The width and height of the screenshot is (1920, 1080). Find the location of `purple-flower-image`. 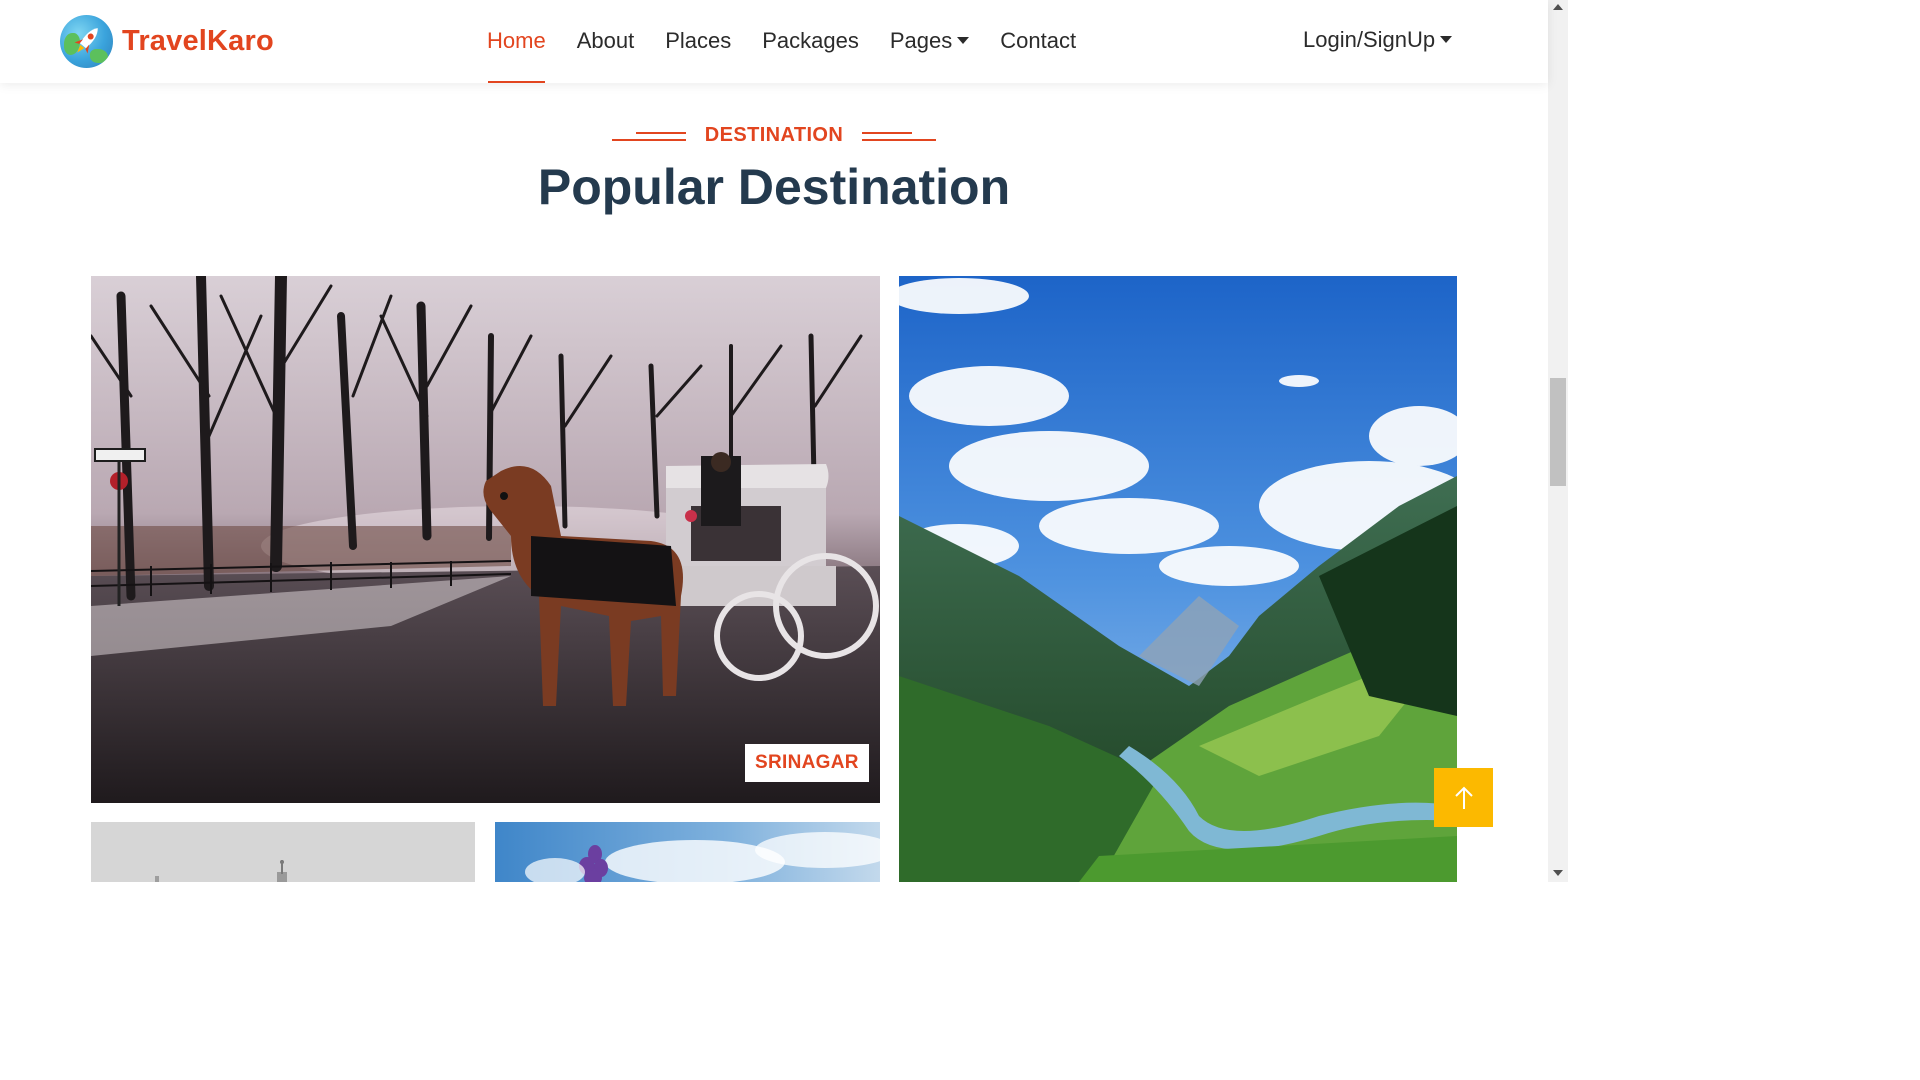

purple-flower-image is located at coordinates (687, 852).